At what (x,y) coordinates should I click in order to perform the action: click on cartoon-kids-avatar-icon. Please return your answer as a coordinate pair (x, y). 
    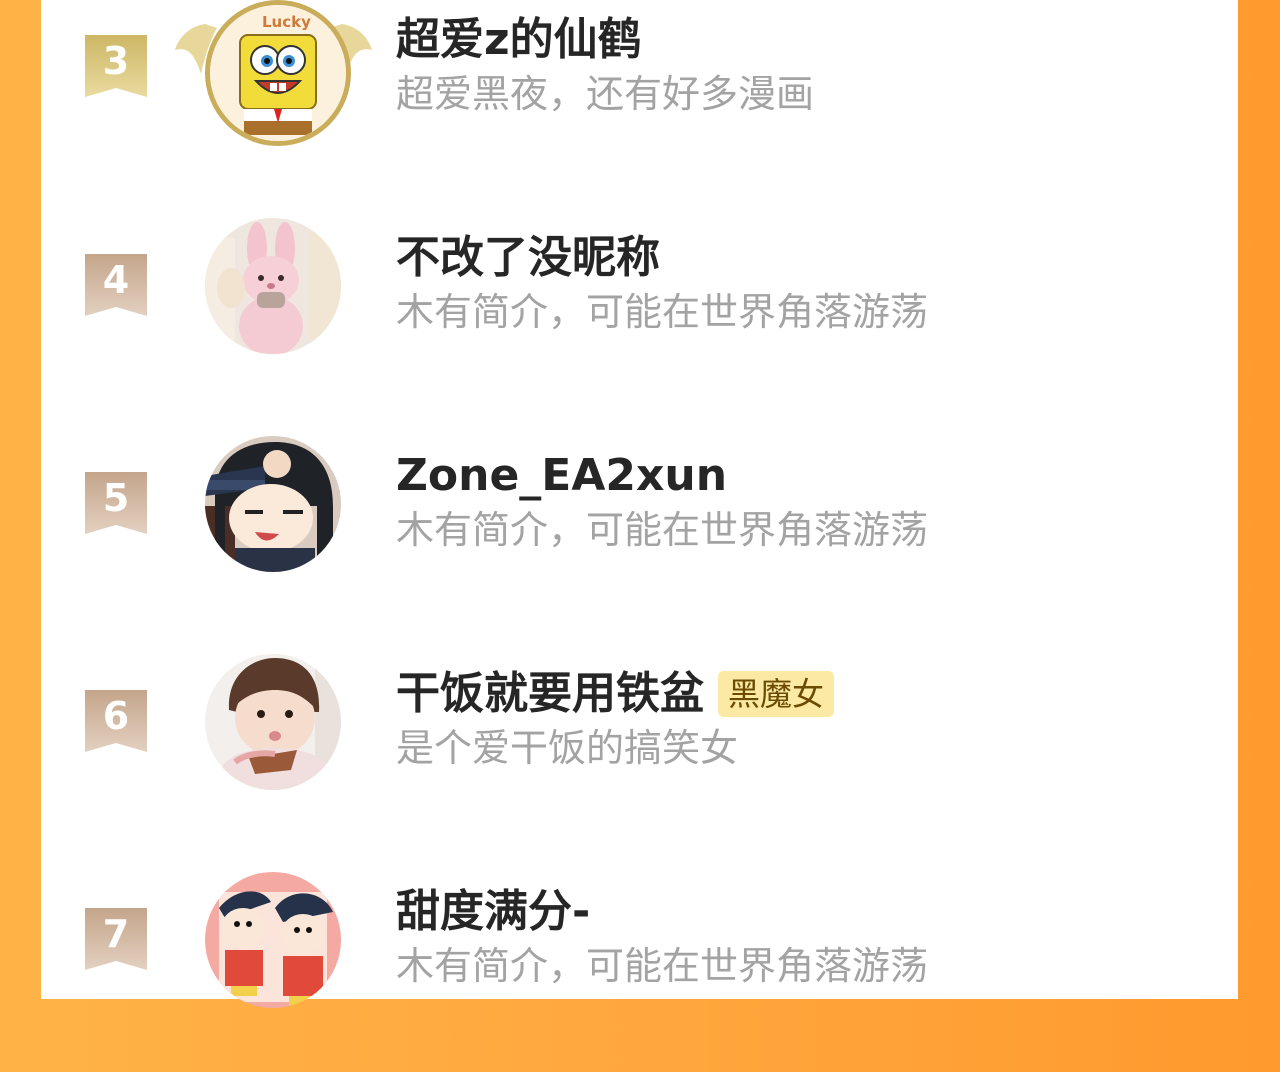
    Looking at the image, I should click on (273, 940).